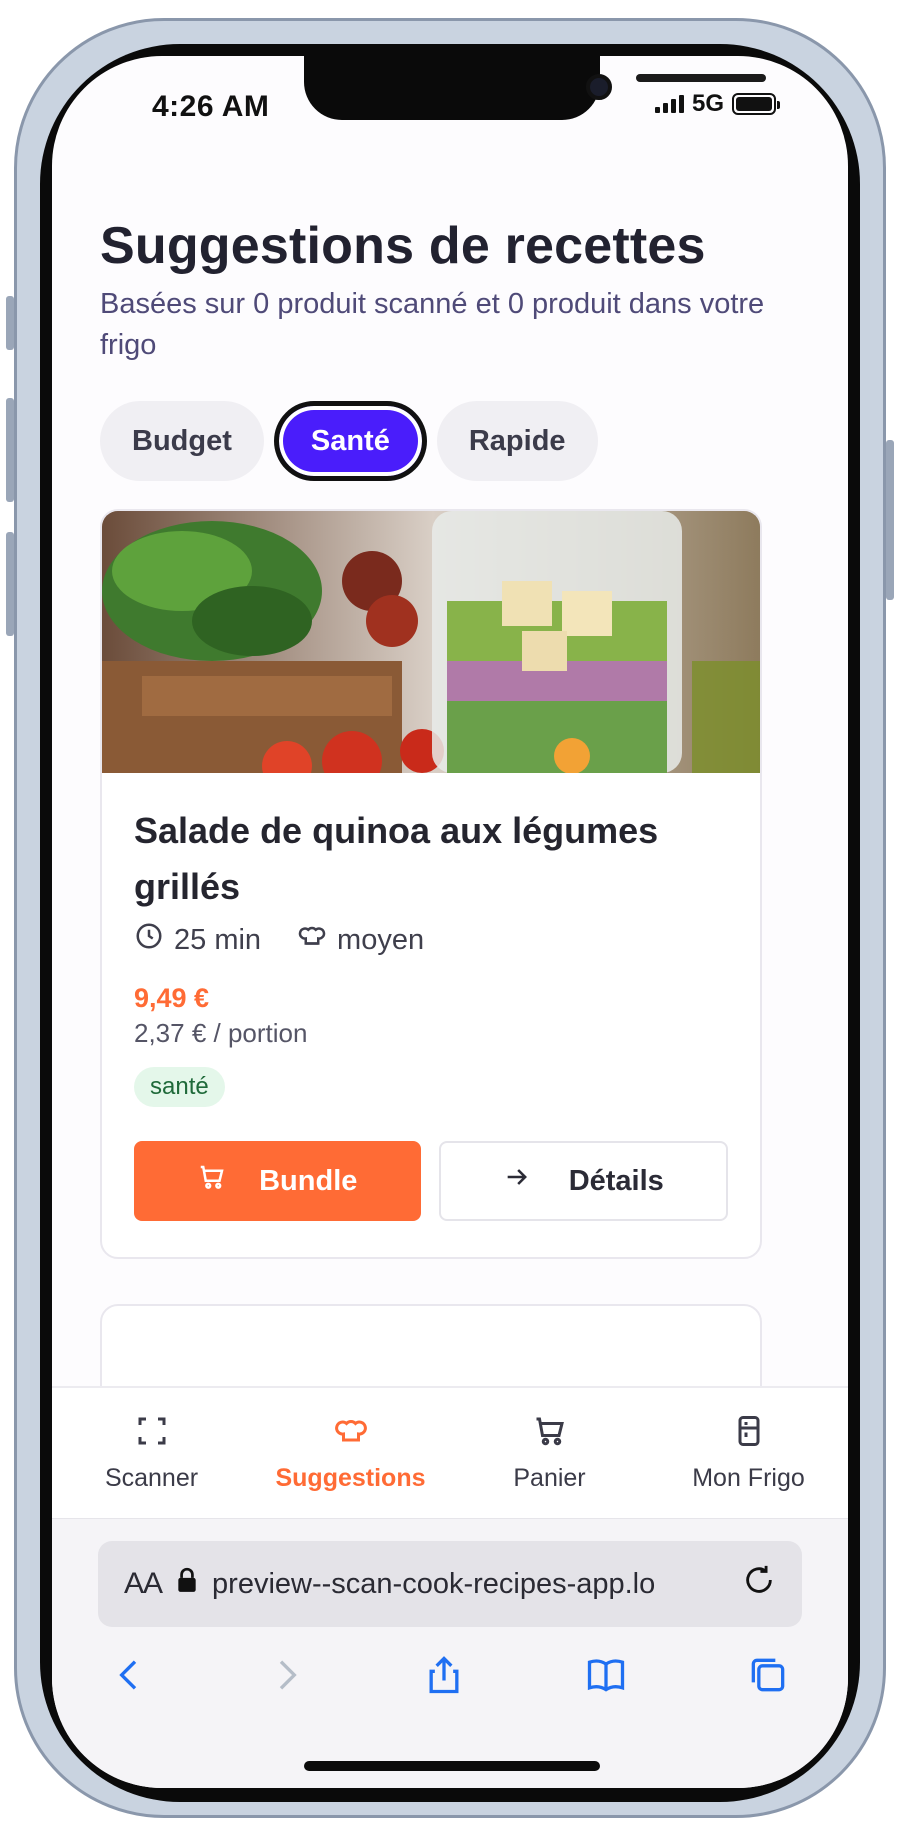 Image resolution: width=900 pixels, height=1844 pixels. What do you see at coordinates (669, 104) in the screenshot?
I see `signal-icon` at bounding box center [669, 104].